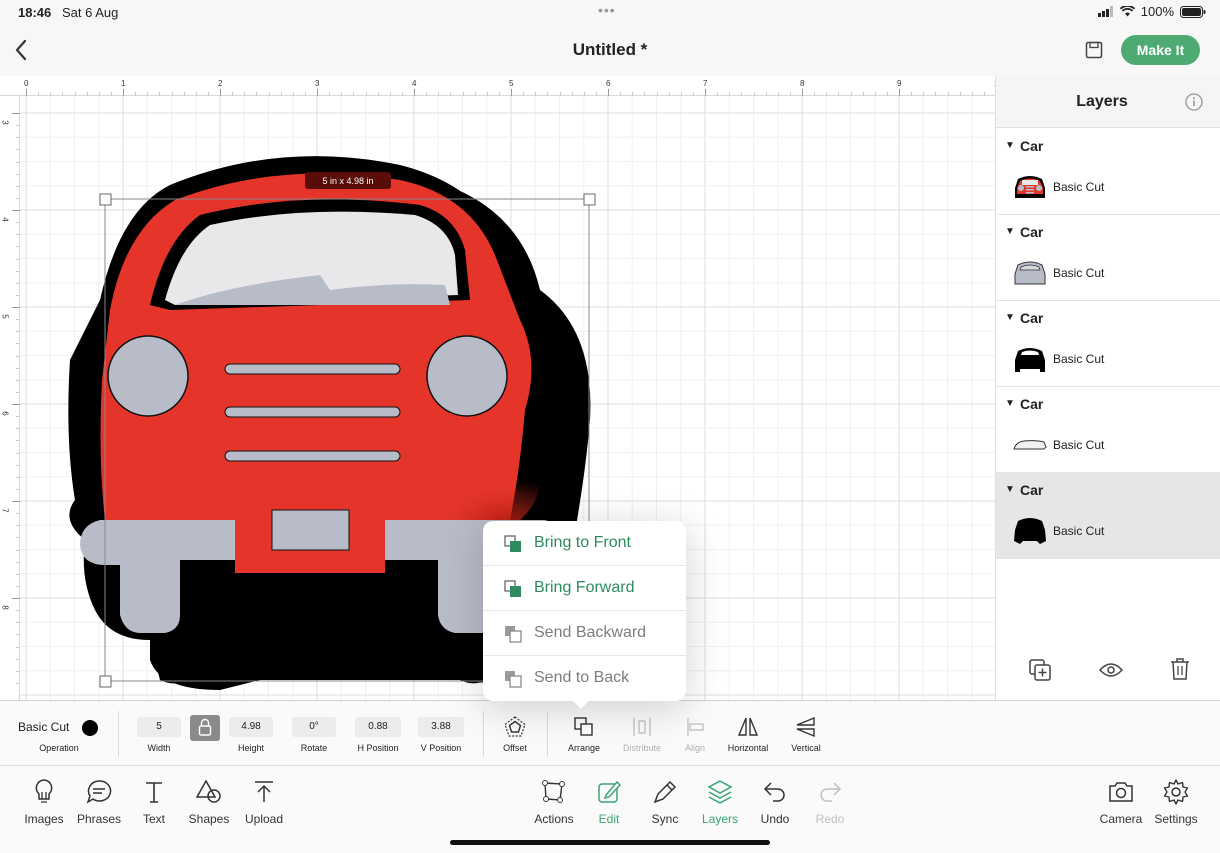 This screenshot has height=853, width=1220. Describe the element at coordinates (251, 727) in the screenshot. I see `height-input: 4.98` at that location.